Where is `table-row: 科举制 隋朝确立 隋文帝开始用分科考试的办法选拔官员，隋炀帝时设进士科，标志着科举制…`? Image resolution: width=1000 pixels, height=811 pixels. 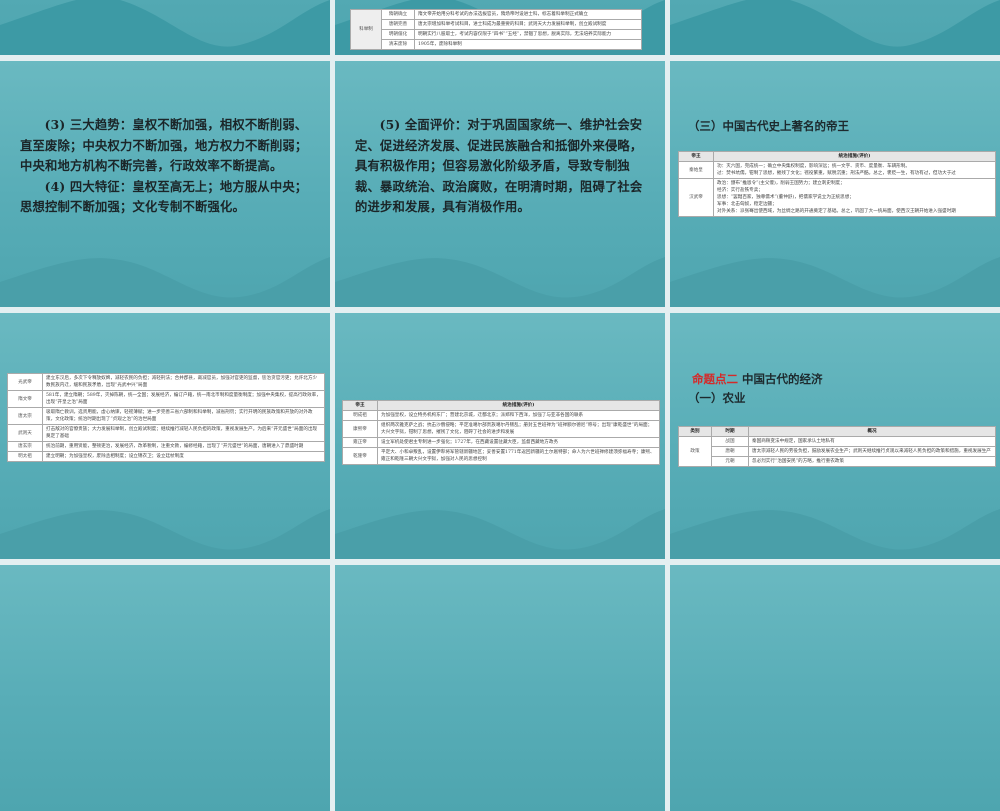
table-row: 科举制 隋朝确立 隋文帝开始用分科考试的办法选拔官员，隋炀帝时设进士科，标志着科举制… is located at coordinates (496, 29).